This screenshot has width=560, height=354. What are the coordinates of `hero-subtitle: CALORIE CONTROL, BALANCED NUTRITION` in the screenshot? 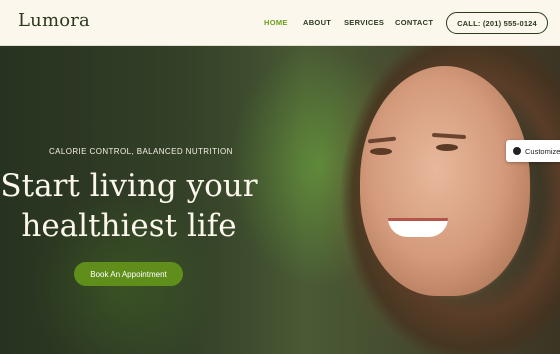 It's located at (141, 151).